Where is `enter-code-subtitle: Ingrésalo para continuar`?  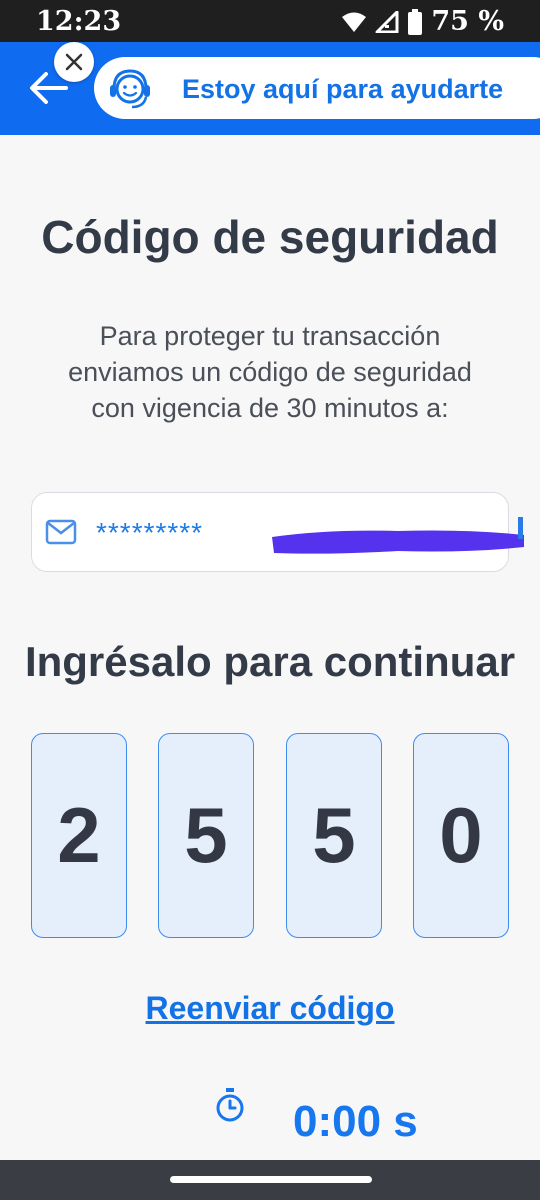 enter-code-subtitle: Ingrésalo para continuar is located at coordinates (270, 661).